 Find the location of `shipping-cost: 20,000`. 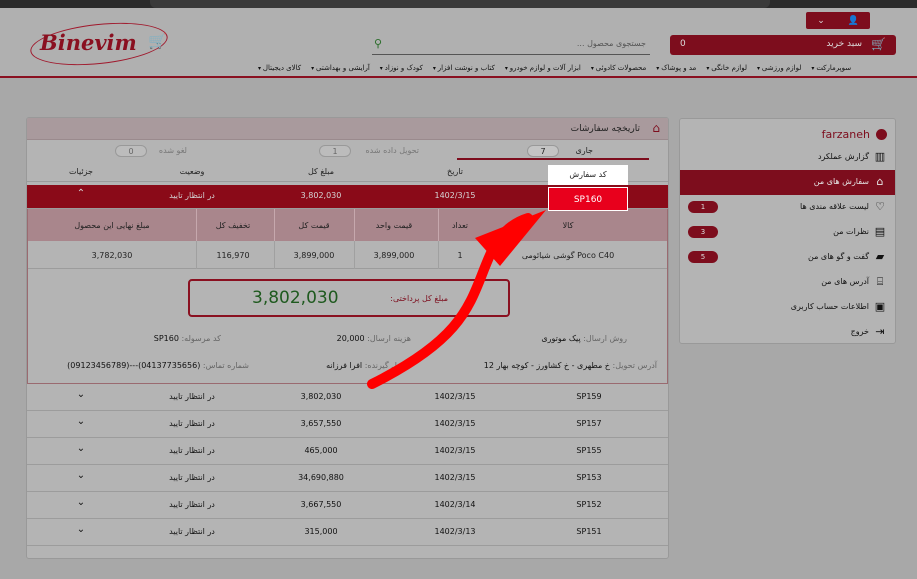

shipping-cost: 20,000 is located at coordinates (350, 338).